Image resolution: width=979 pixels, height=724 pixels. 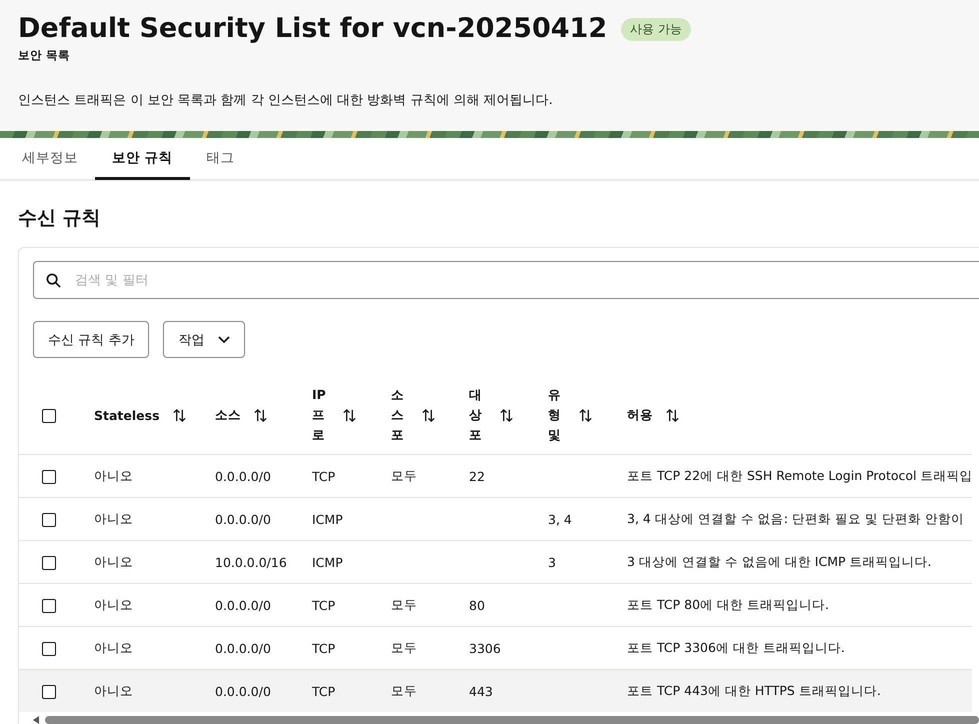 I want to click on table-row: 아니오 0.0.0.0/0 ICMP 3, 4 3, 4 대상에 연결할 수 없음: 단편화 필요 및 단편화 안함이, so click(x=495, y=519).